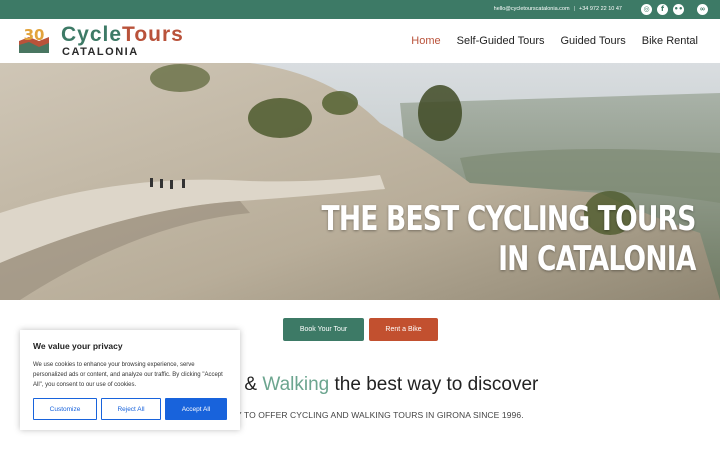 Image resolution: width=720 pixels, height=450 pixels. I want to click on tripadvisor-icon: ∞, so click(702, 9).